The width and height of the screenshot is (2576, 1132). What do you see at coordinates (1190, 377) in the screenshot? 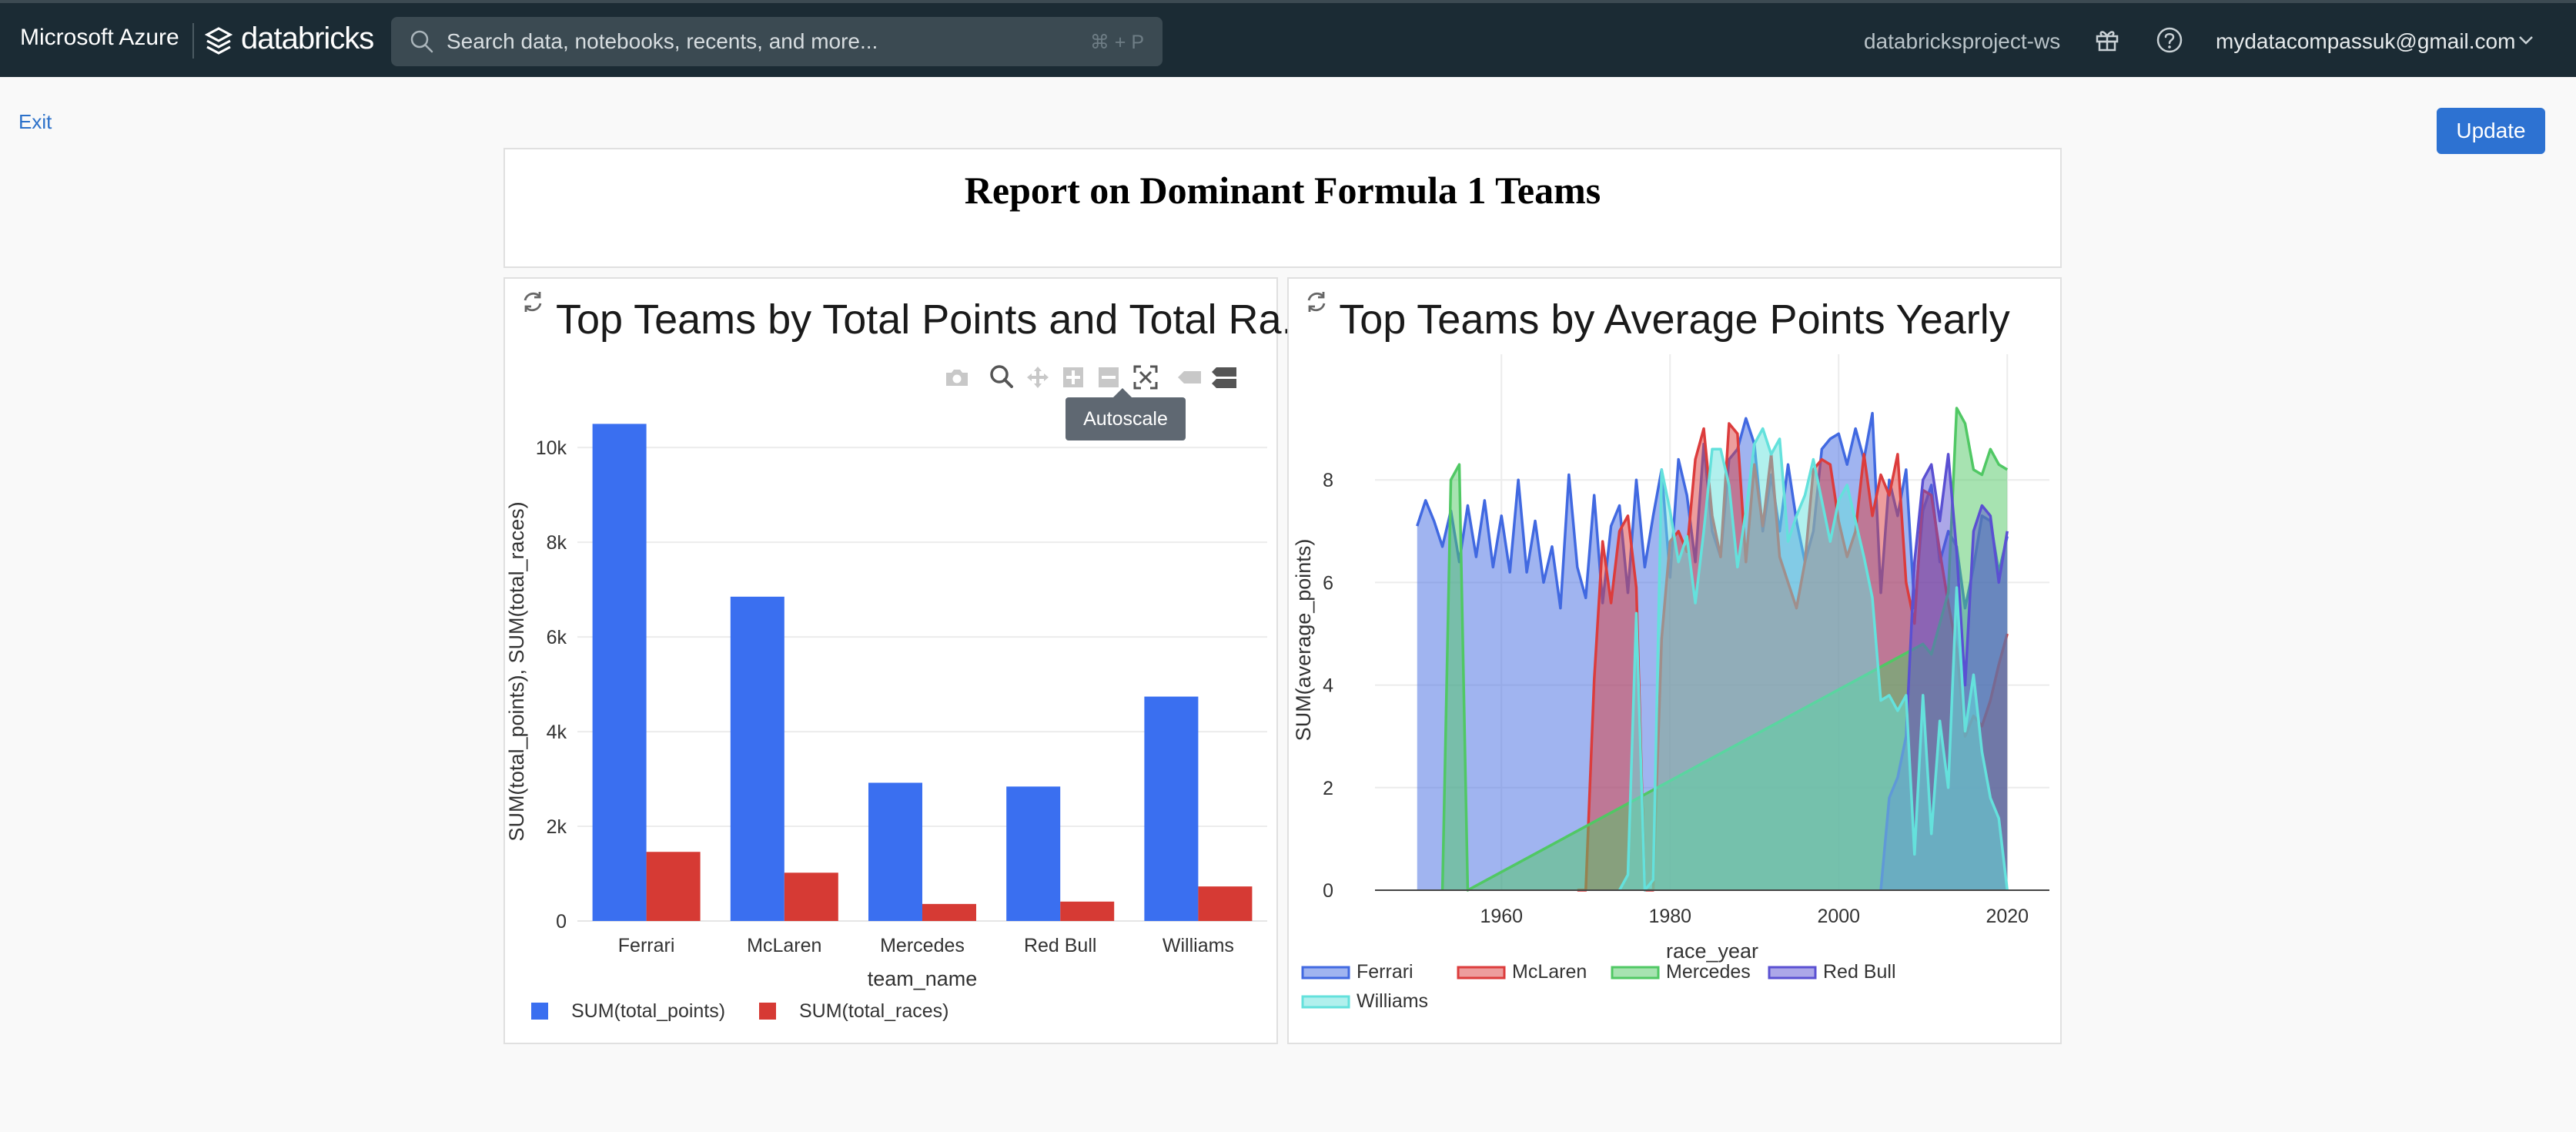
I see `hover-closest-icon` at bounding box center [1190, 377].